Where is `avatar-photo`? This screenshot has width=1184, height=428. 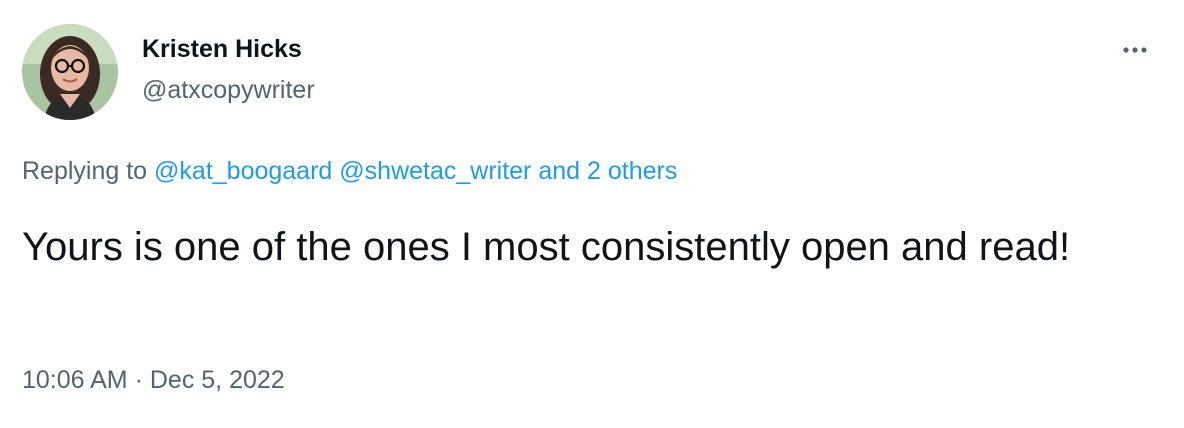
avatar-photo is located at coordinates (70, 72).